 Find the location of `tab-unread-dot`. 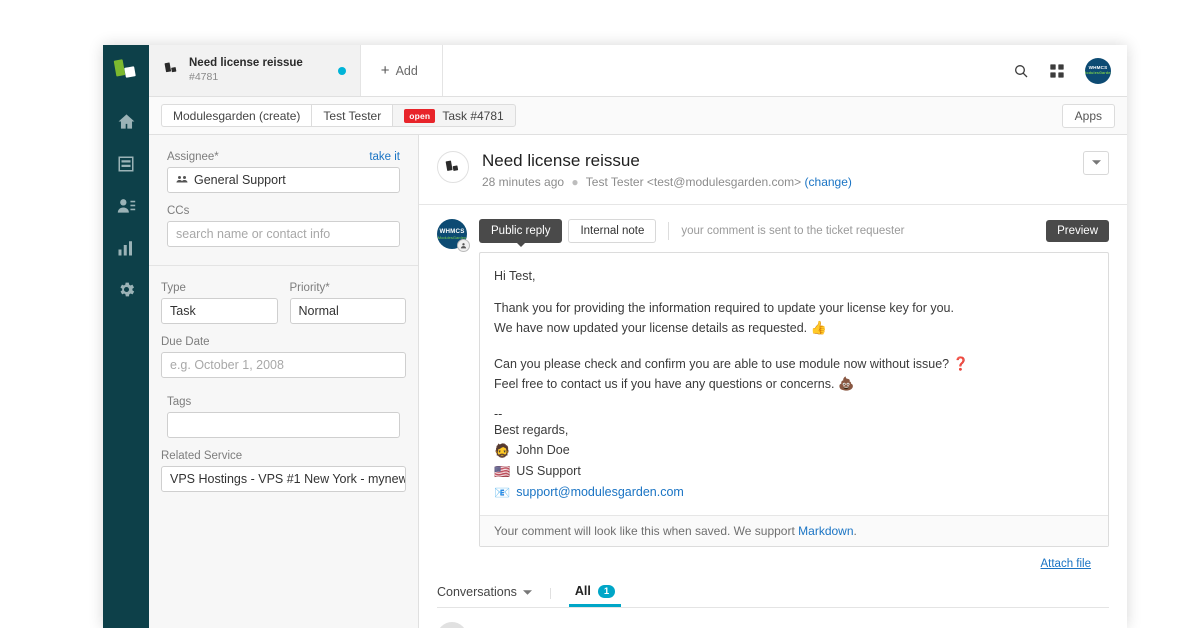

tab-unread-dot is located at coordinates (341, 70).